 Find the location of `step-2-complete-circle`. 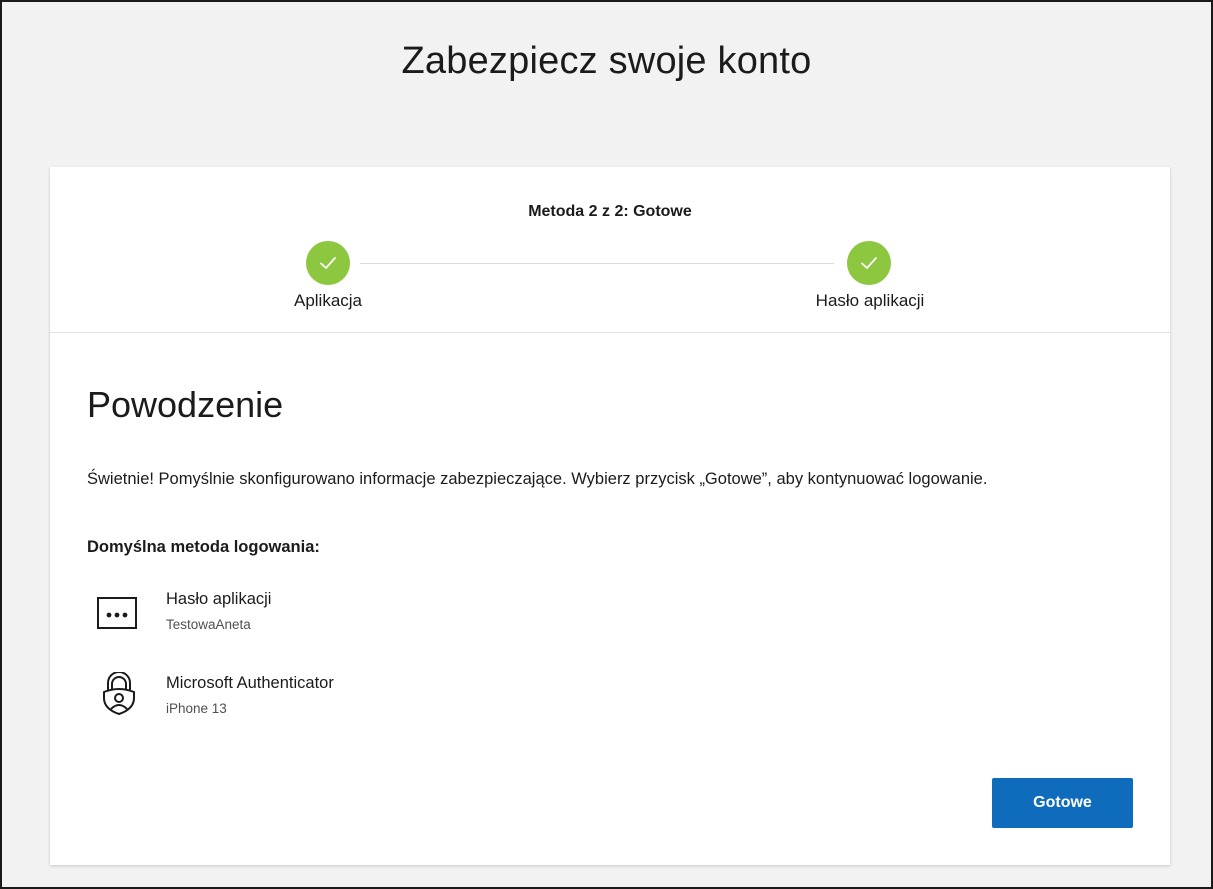

step-2-complete-circle is located at coordinates (869, 263).